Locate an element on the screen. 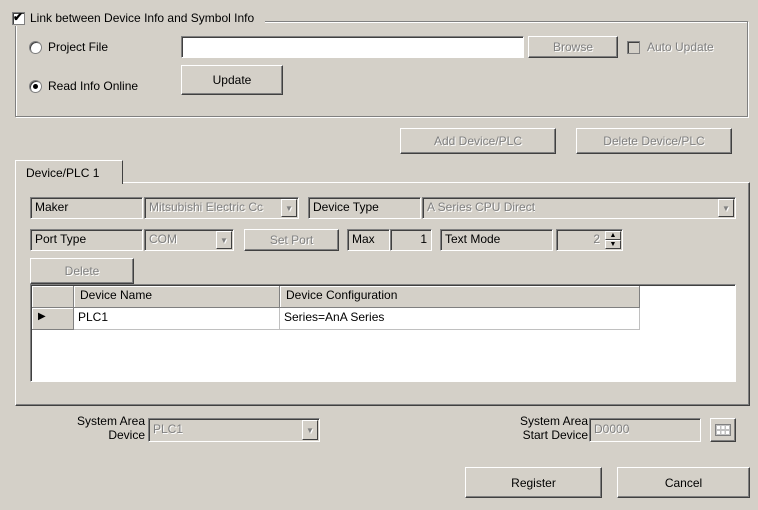 Image resolution: width=758 pixels, height=510 pixels. spinner-up: ▲ is located at coordinates (613, 235).